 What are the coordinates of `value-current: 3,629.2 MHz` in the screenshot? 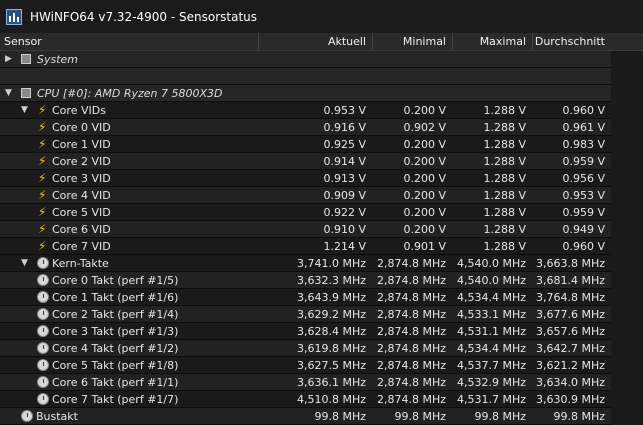 It's located at (331, 314).